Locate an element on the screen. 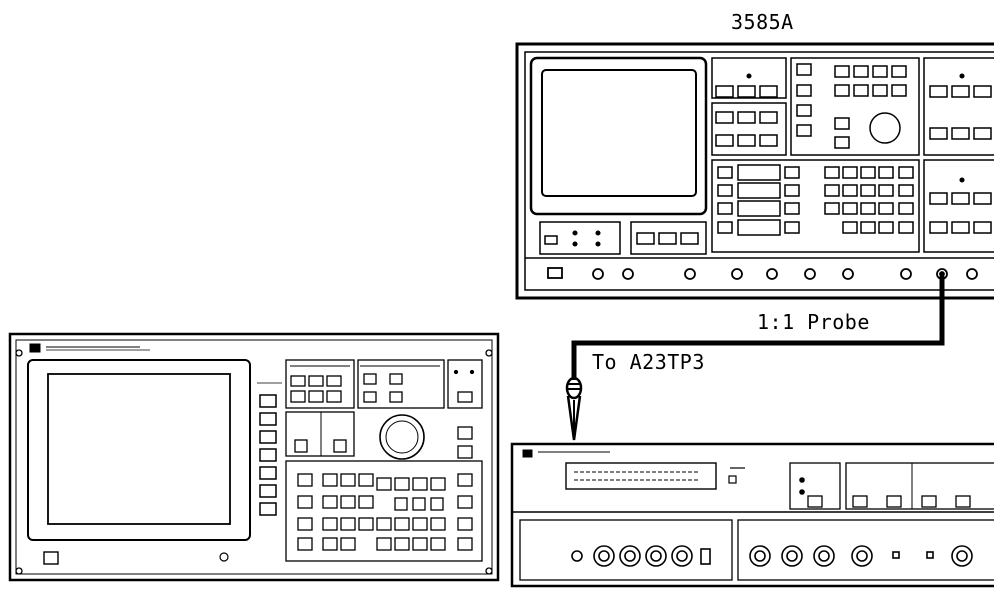 This screenshot has height=590, width=994. instrument-crt-screen is located at coordinates (139, 450).